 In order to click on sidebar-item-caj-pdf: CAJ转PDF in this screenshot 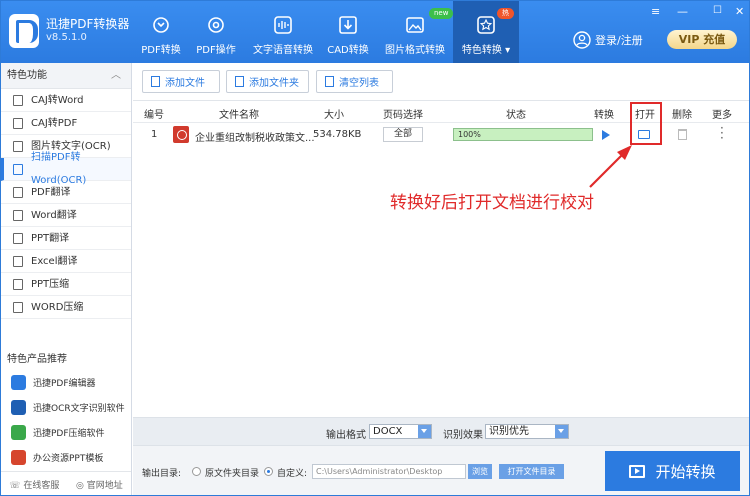, I will do `click(66, 123)`.